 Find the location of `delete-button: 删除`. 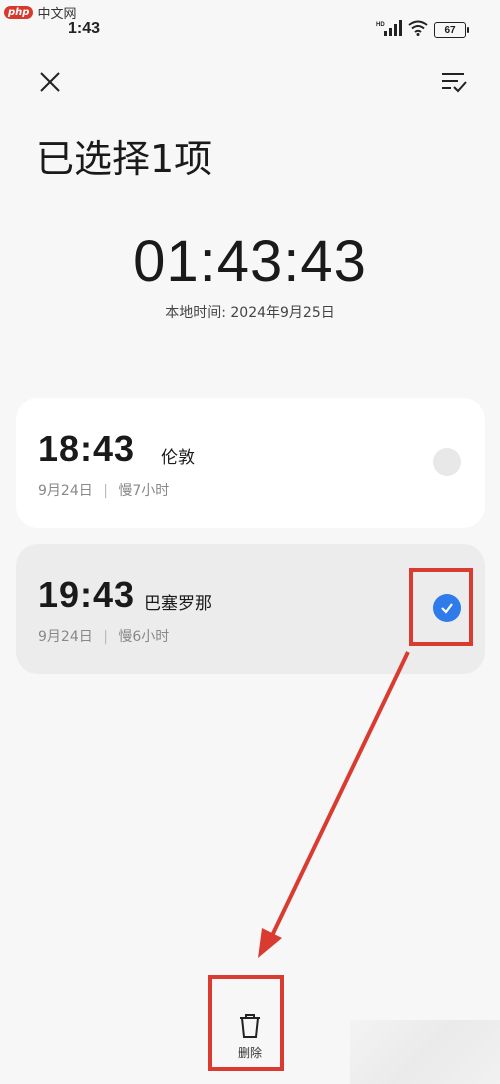

delete-button: 删除 is located at coordinates (250, 1041).